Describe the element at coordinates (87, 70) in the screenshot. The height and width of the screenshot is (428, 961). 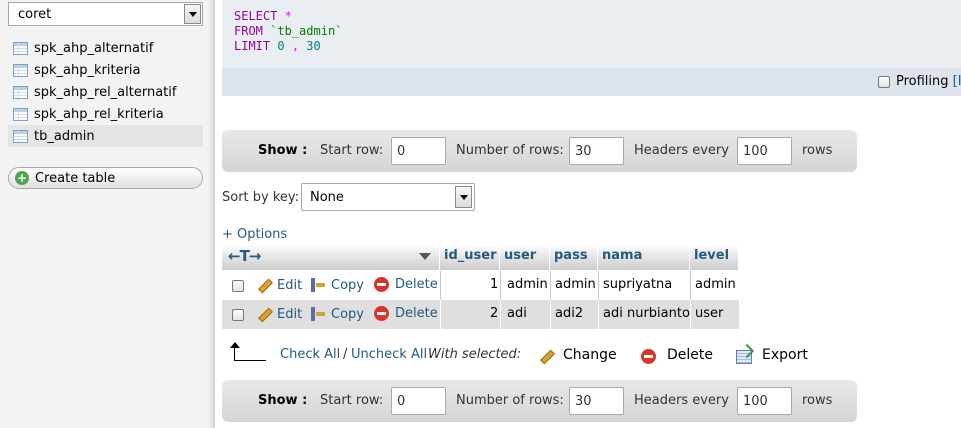
I see `table-name: spk_ahp_kriteria` at that location.